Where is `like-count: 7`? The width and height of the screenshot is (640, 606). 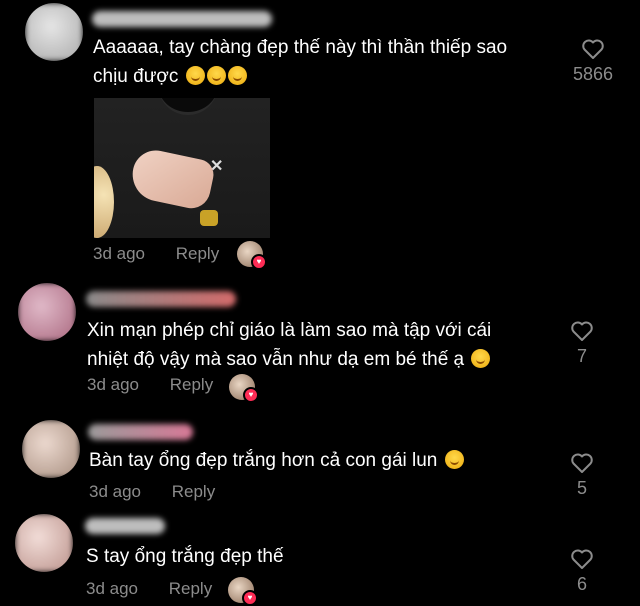 like-count: 7 is located at coordinates (581, 356).